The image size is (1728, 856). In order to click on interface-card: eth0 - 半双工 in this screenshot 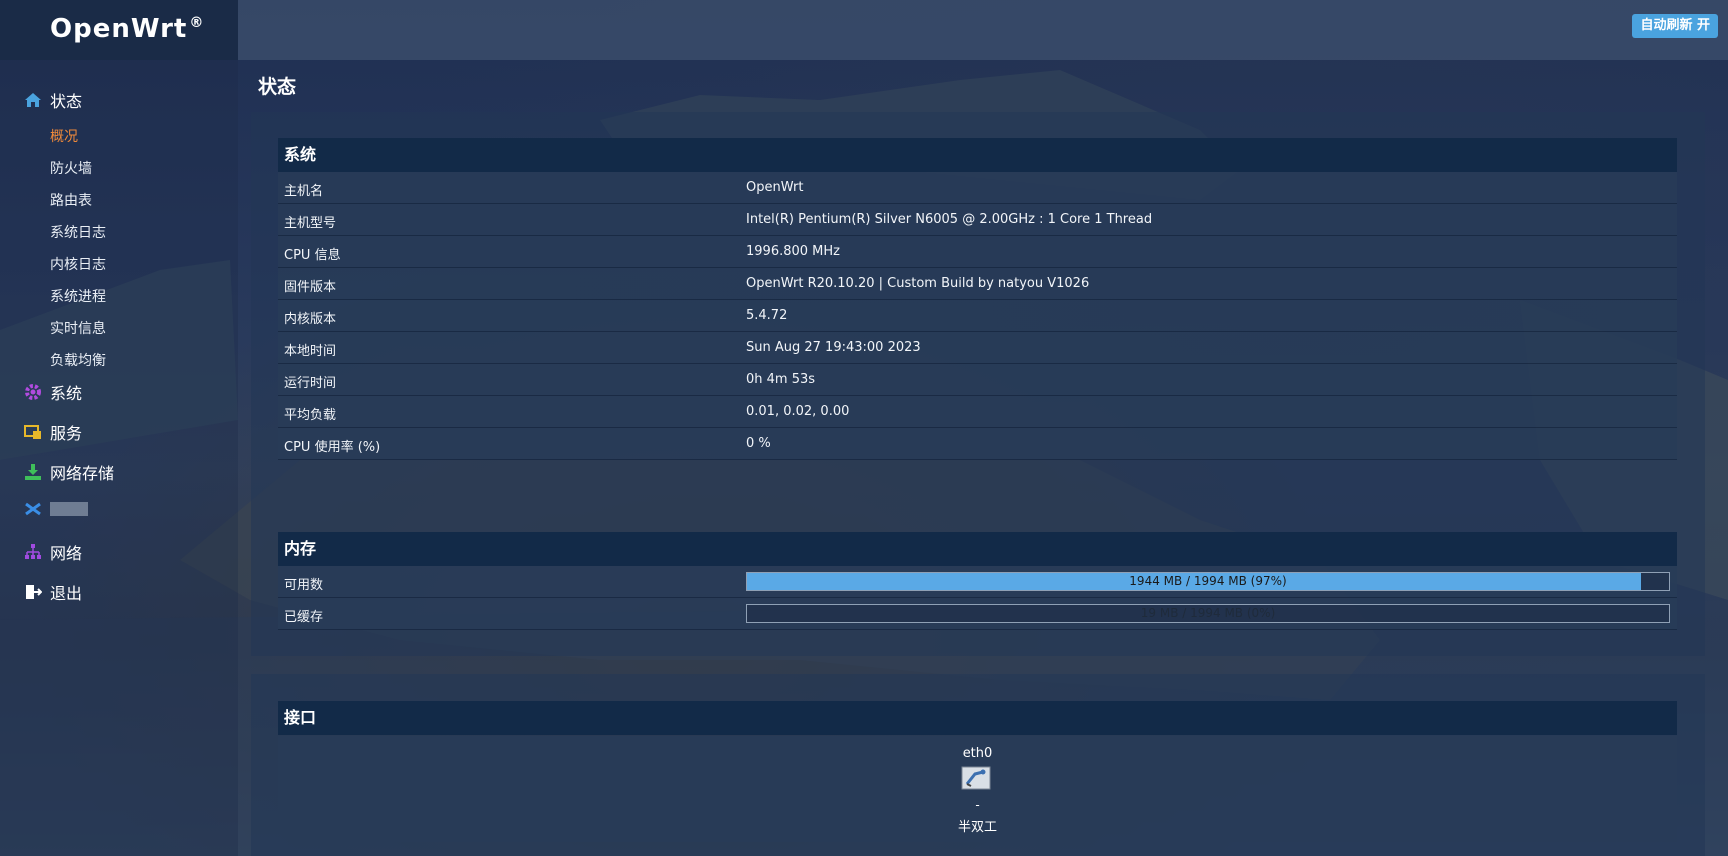, I will do `click(977, 789)`.